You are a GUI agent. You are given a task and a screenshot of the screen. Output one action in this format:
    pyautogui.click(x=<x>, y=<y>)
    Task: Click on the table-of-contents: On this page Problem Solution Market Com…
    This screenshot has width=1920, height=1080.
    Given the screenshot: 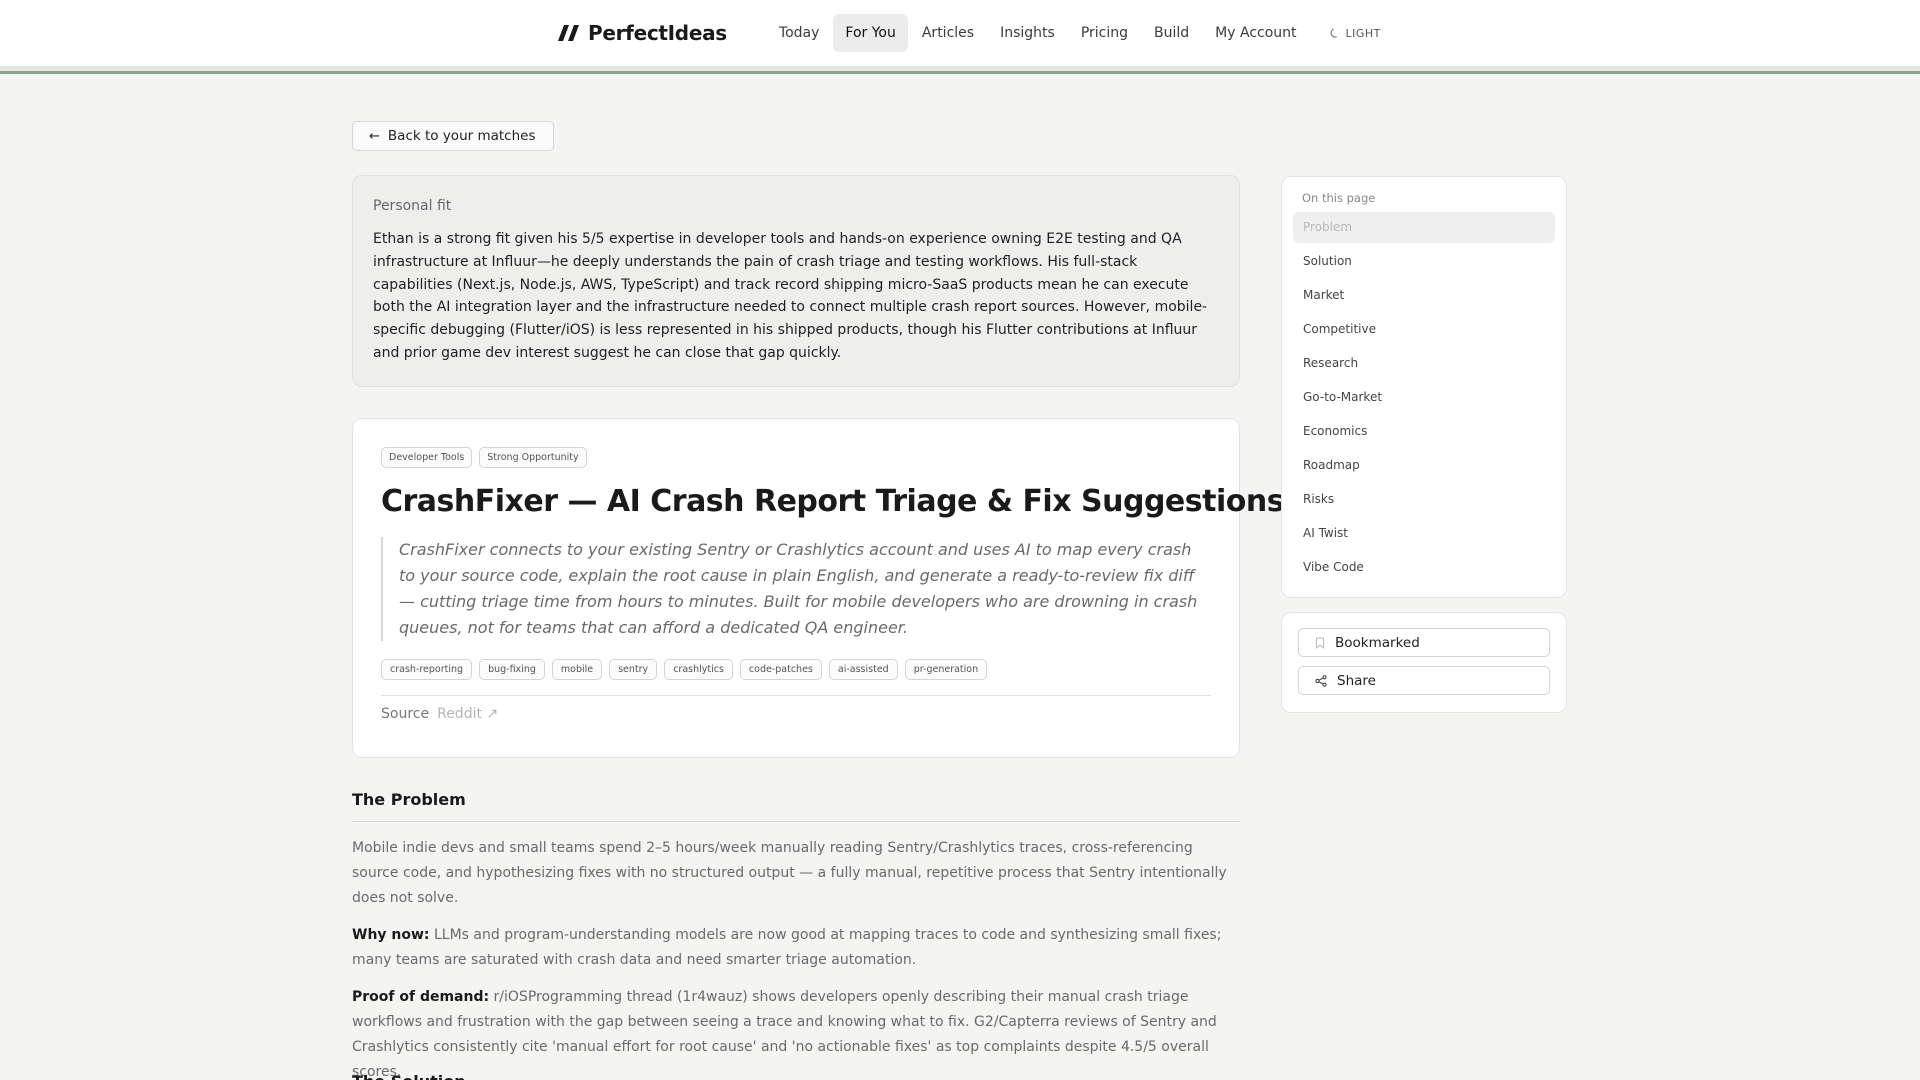 What is the action you would take?
    pyautogui.click(x=1424, y=387)
    